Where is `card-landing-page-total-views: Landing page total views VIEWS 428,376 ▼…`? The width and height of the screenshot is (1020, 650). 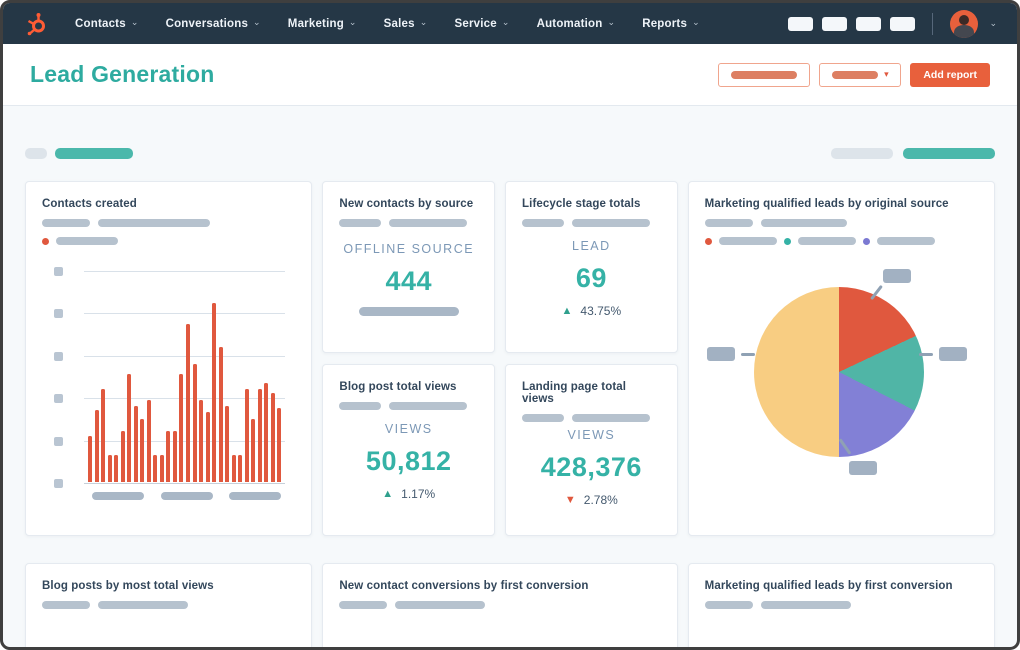 card-landing-page-total-views: Landing page total views VIEWS 428,376 ▼… is located at coordinates (591, 450).